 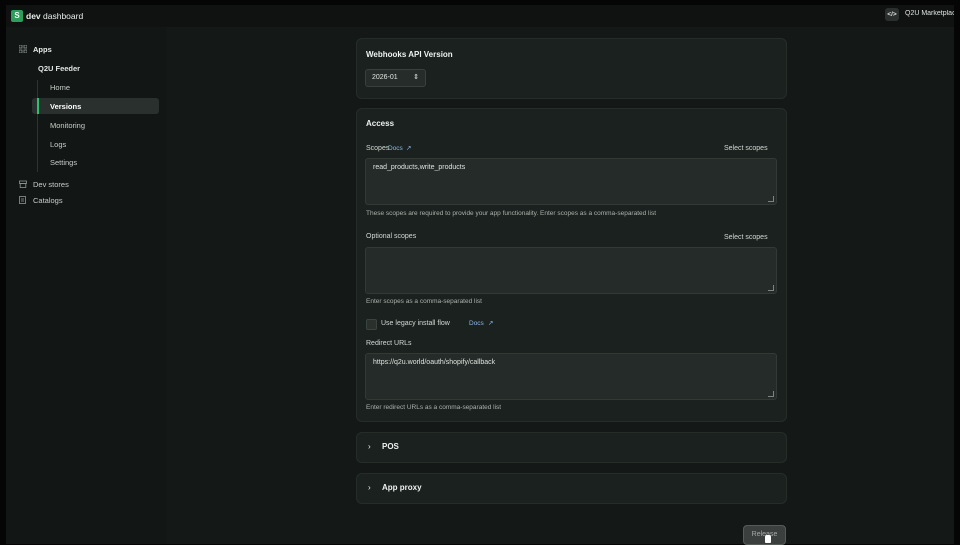 I want to click on optional-scopes-help: Enter scopes as a comma-separated list, so click(x=424, y=301).